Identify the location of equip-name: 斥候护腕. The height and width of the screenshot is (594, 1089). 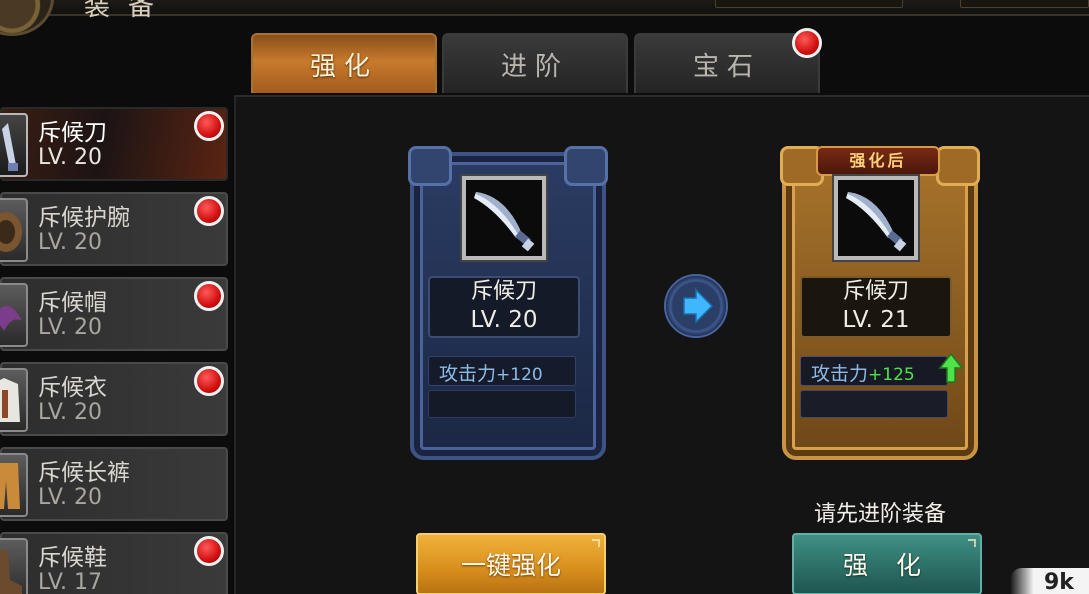
(84, 218).